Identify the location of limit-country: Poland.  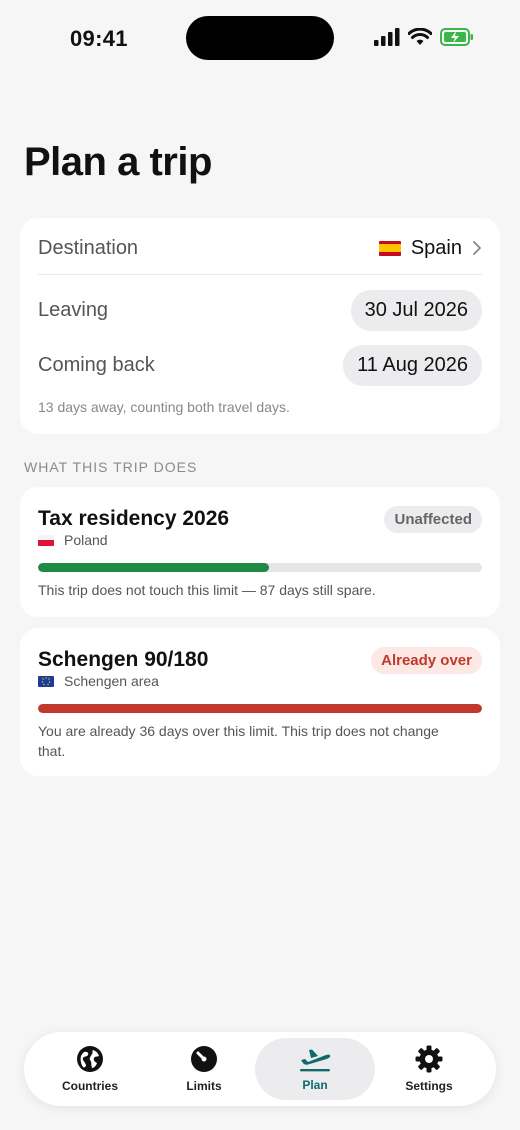
(73, 540).